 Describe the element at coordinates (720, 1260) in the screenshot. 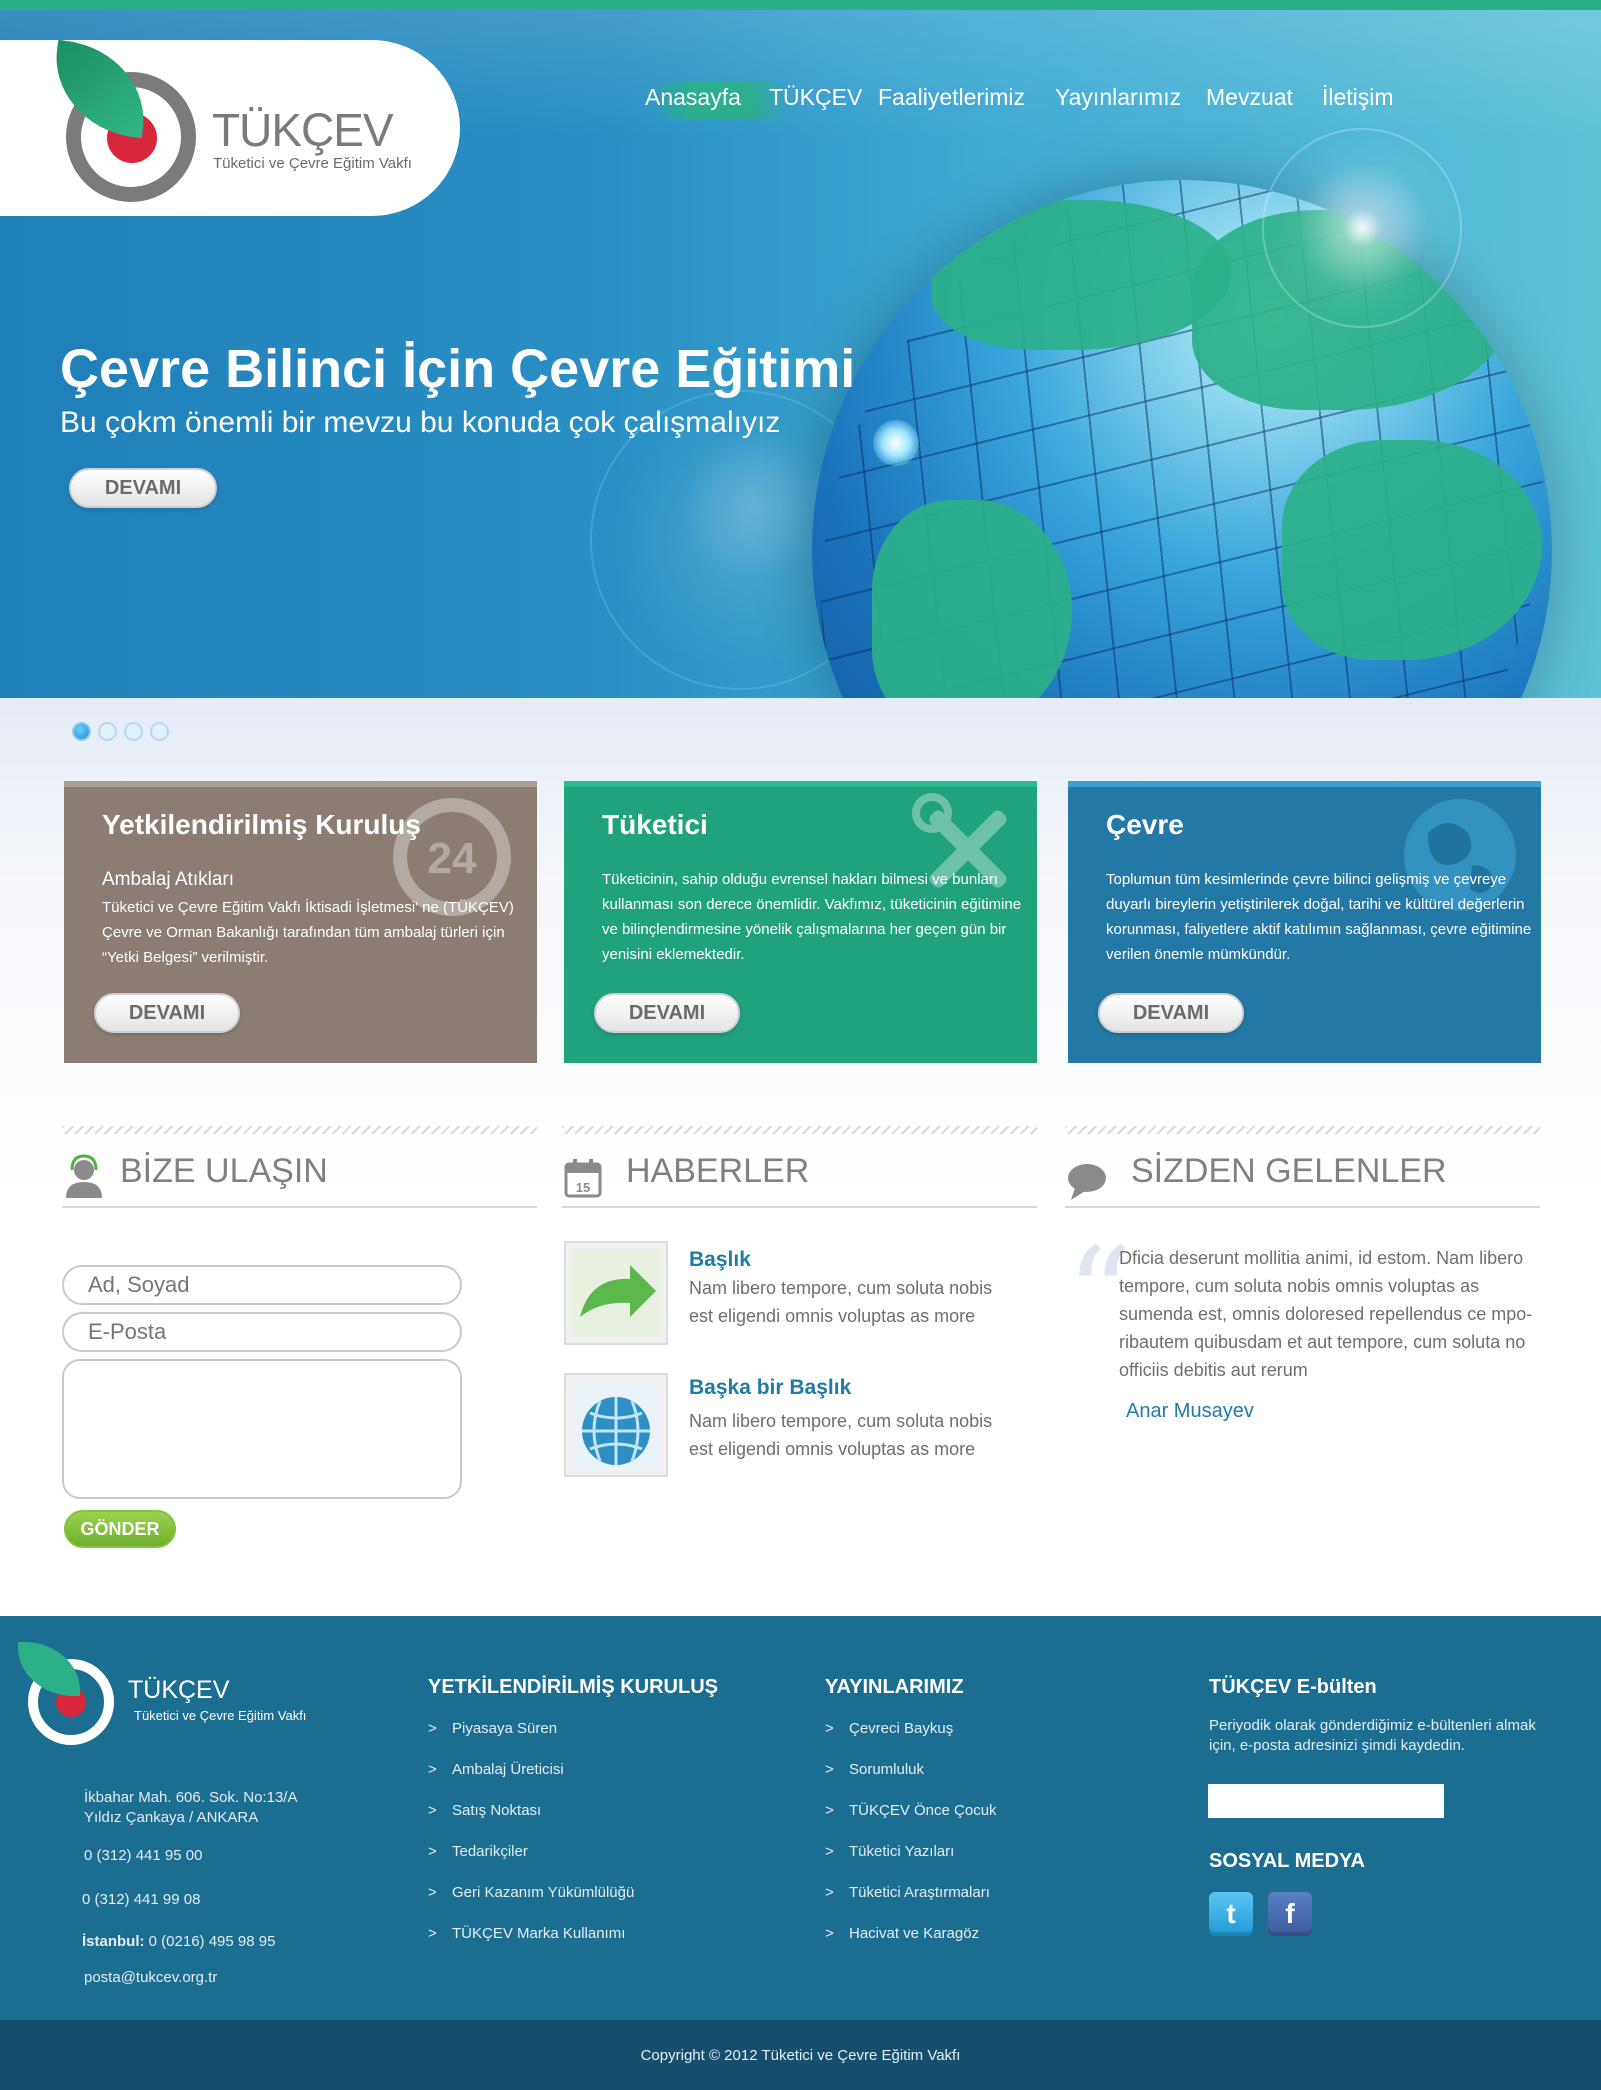

I see `news-title: Başlık` at that location.